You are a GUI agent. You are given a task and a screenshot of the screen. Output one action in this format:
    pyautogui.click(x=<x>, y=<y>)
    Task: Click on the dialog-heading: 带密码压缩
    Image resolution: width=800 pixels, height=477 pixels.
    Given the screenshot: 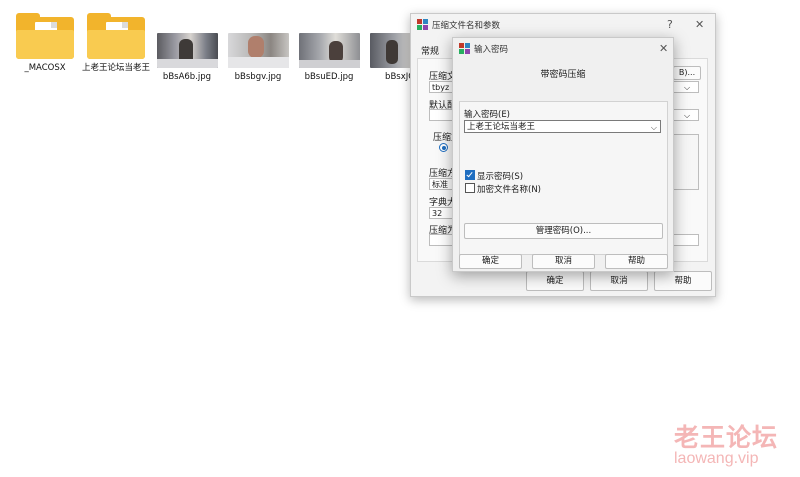 What is the action you would take?
    pyautogui.click(x=563, y=75)
    